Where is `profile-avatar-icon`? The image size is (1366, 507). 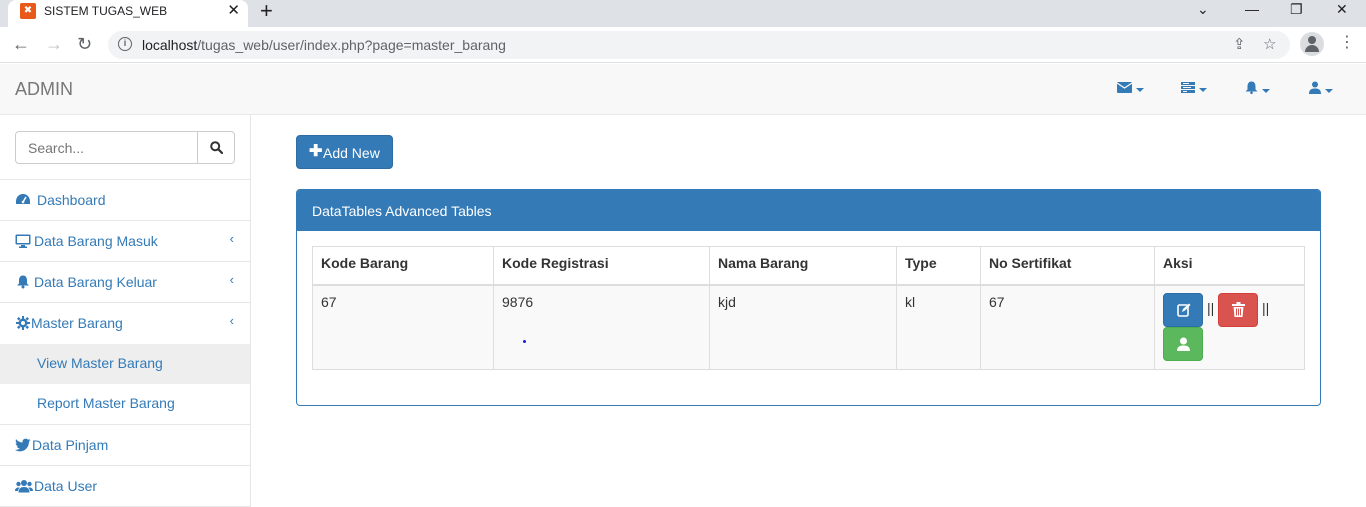
profile-avatar-icon is located at coordinates (1312, 44).